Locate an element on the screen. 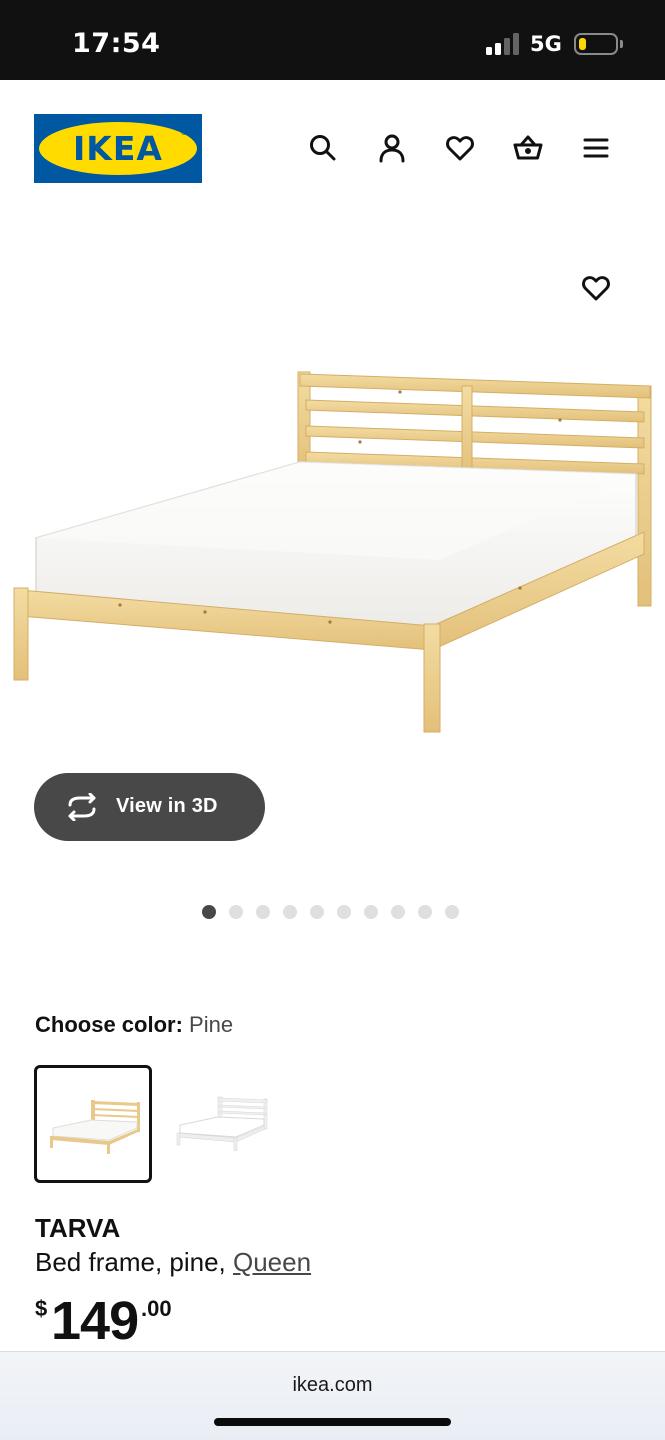 The width and height of the screenshot is (665, 1440). price-decimal: .00 is located at coordinates (156, 1308).